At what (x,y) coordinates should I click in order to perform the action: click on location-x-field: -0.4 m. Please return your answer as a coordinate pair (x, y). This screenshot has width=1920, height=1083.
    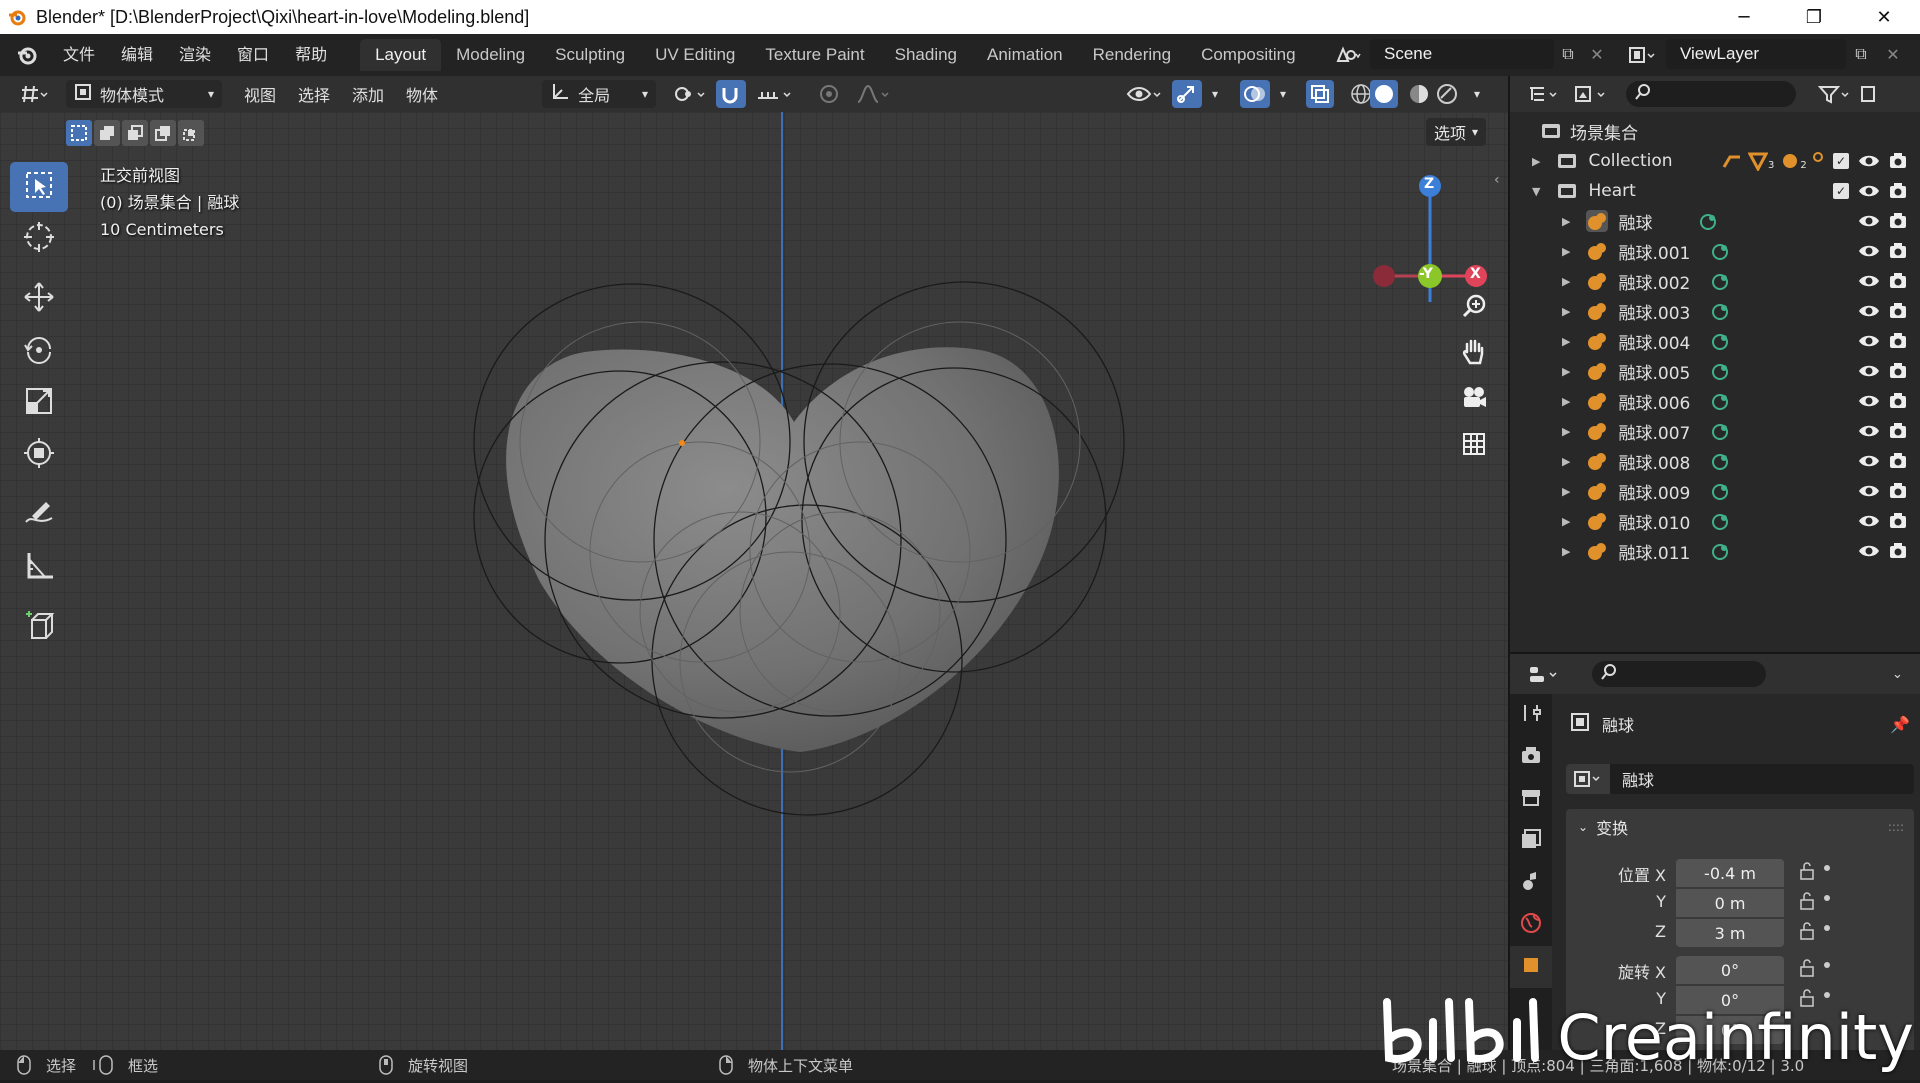
    Looking at the image, I should click on (1730, 873).